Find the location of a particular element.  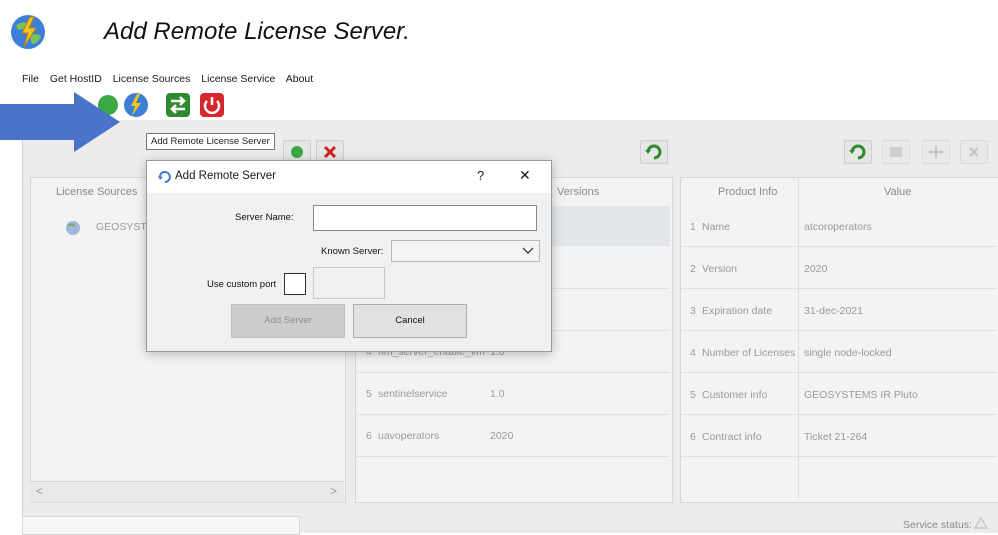

close-dialog-button: ✕ is located at coordinates (525, 175).